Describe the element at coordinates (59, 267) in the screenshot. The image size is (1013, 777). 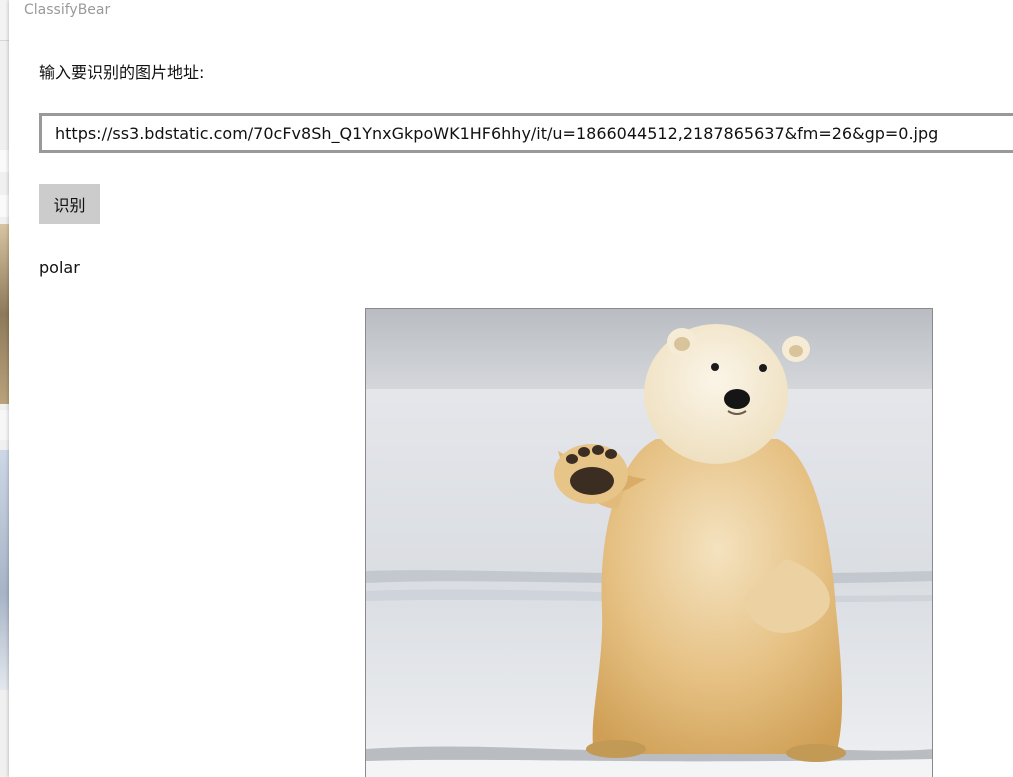
I see `classification-result: polar` at that location.